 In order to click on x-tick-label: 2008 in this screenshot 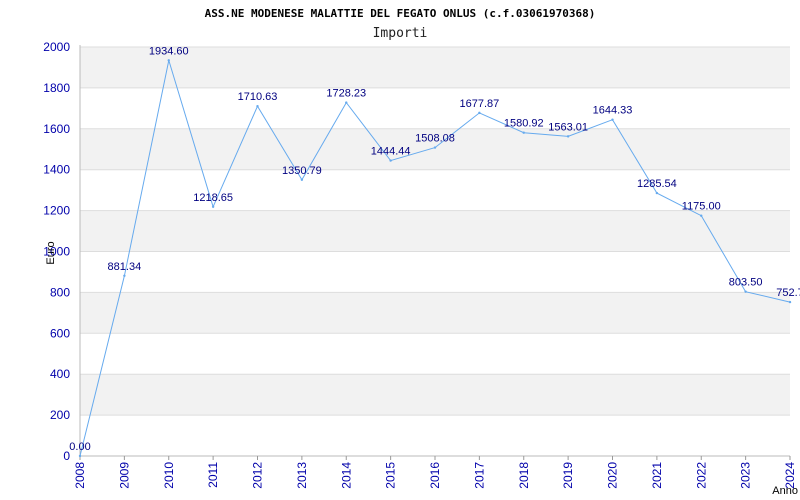, I will do `click(80, 475)`.